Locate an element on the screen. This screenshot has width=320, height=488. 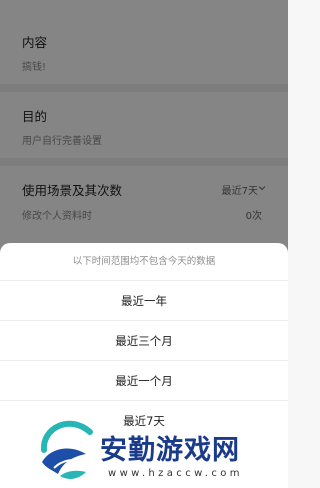
watermark-url: www.hzaccw.com is located at coordinates (175, 473).